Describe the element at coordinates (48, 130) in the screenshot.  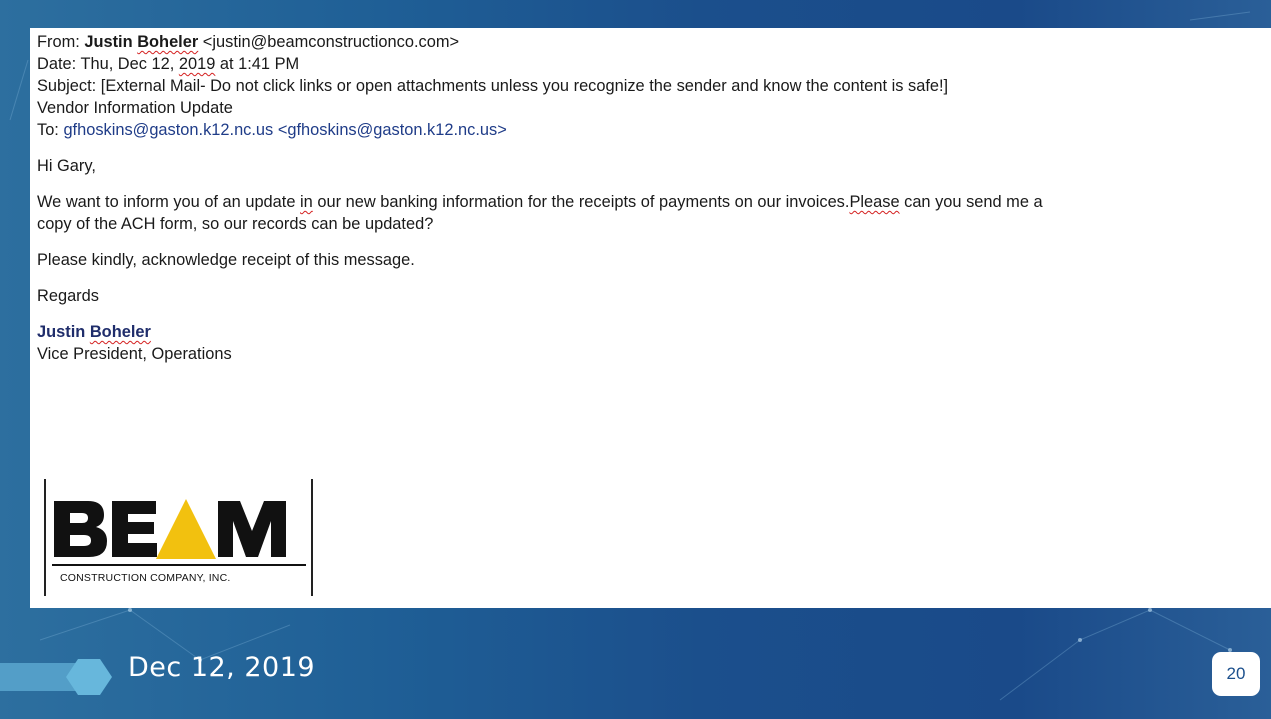
I see `to-label: To:` at that location.